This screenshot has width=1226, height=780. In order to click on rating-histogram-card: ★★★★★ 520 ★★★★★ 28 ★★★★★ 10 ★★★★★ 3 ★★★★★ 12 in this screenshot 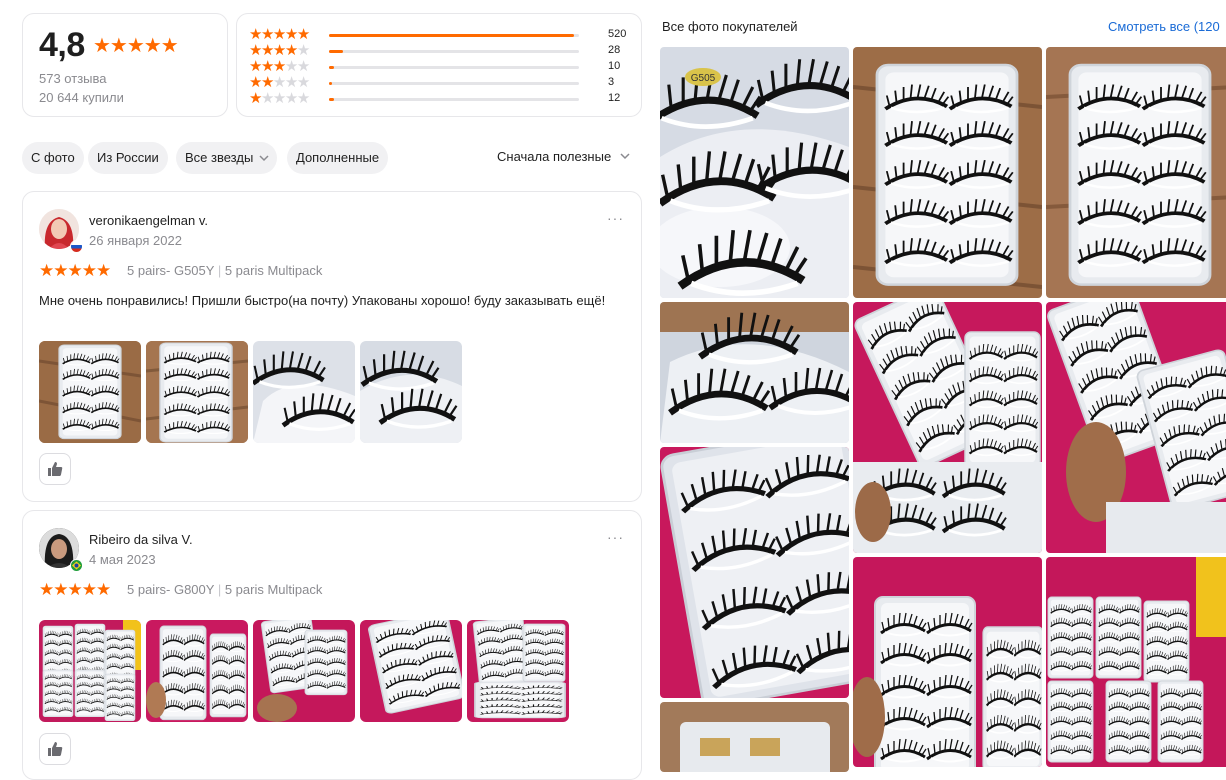, I will do `click(439, 65)`.